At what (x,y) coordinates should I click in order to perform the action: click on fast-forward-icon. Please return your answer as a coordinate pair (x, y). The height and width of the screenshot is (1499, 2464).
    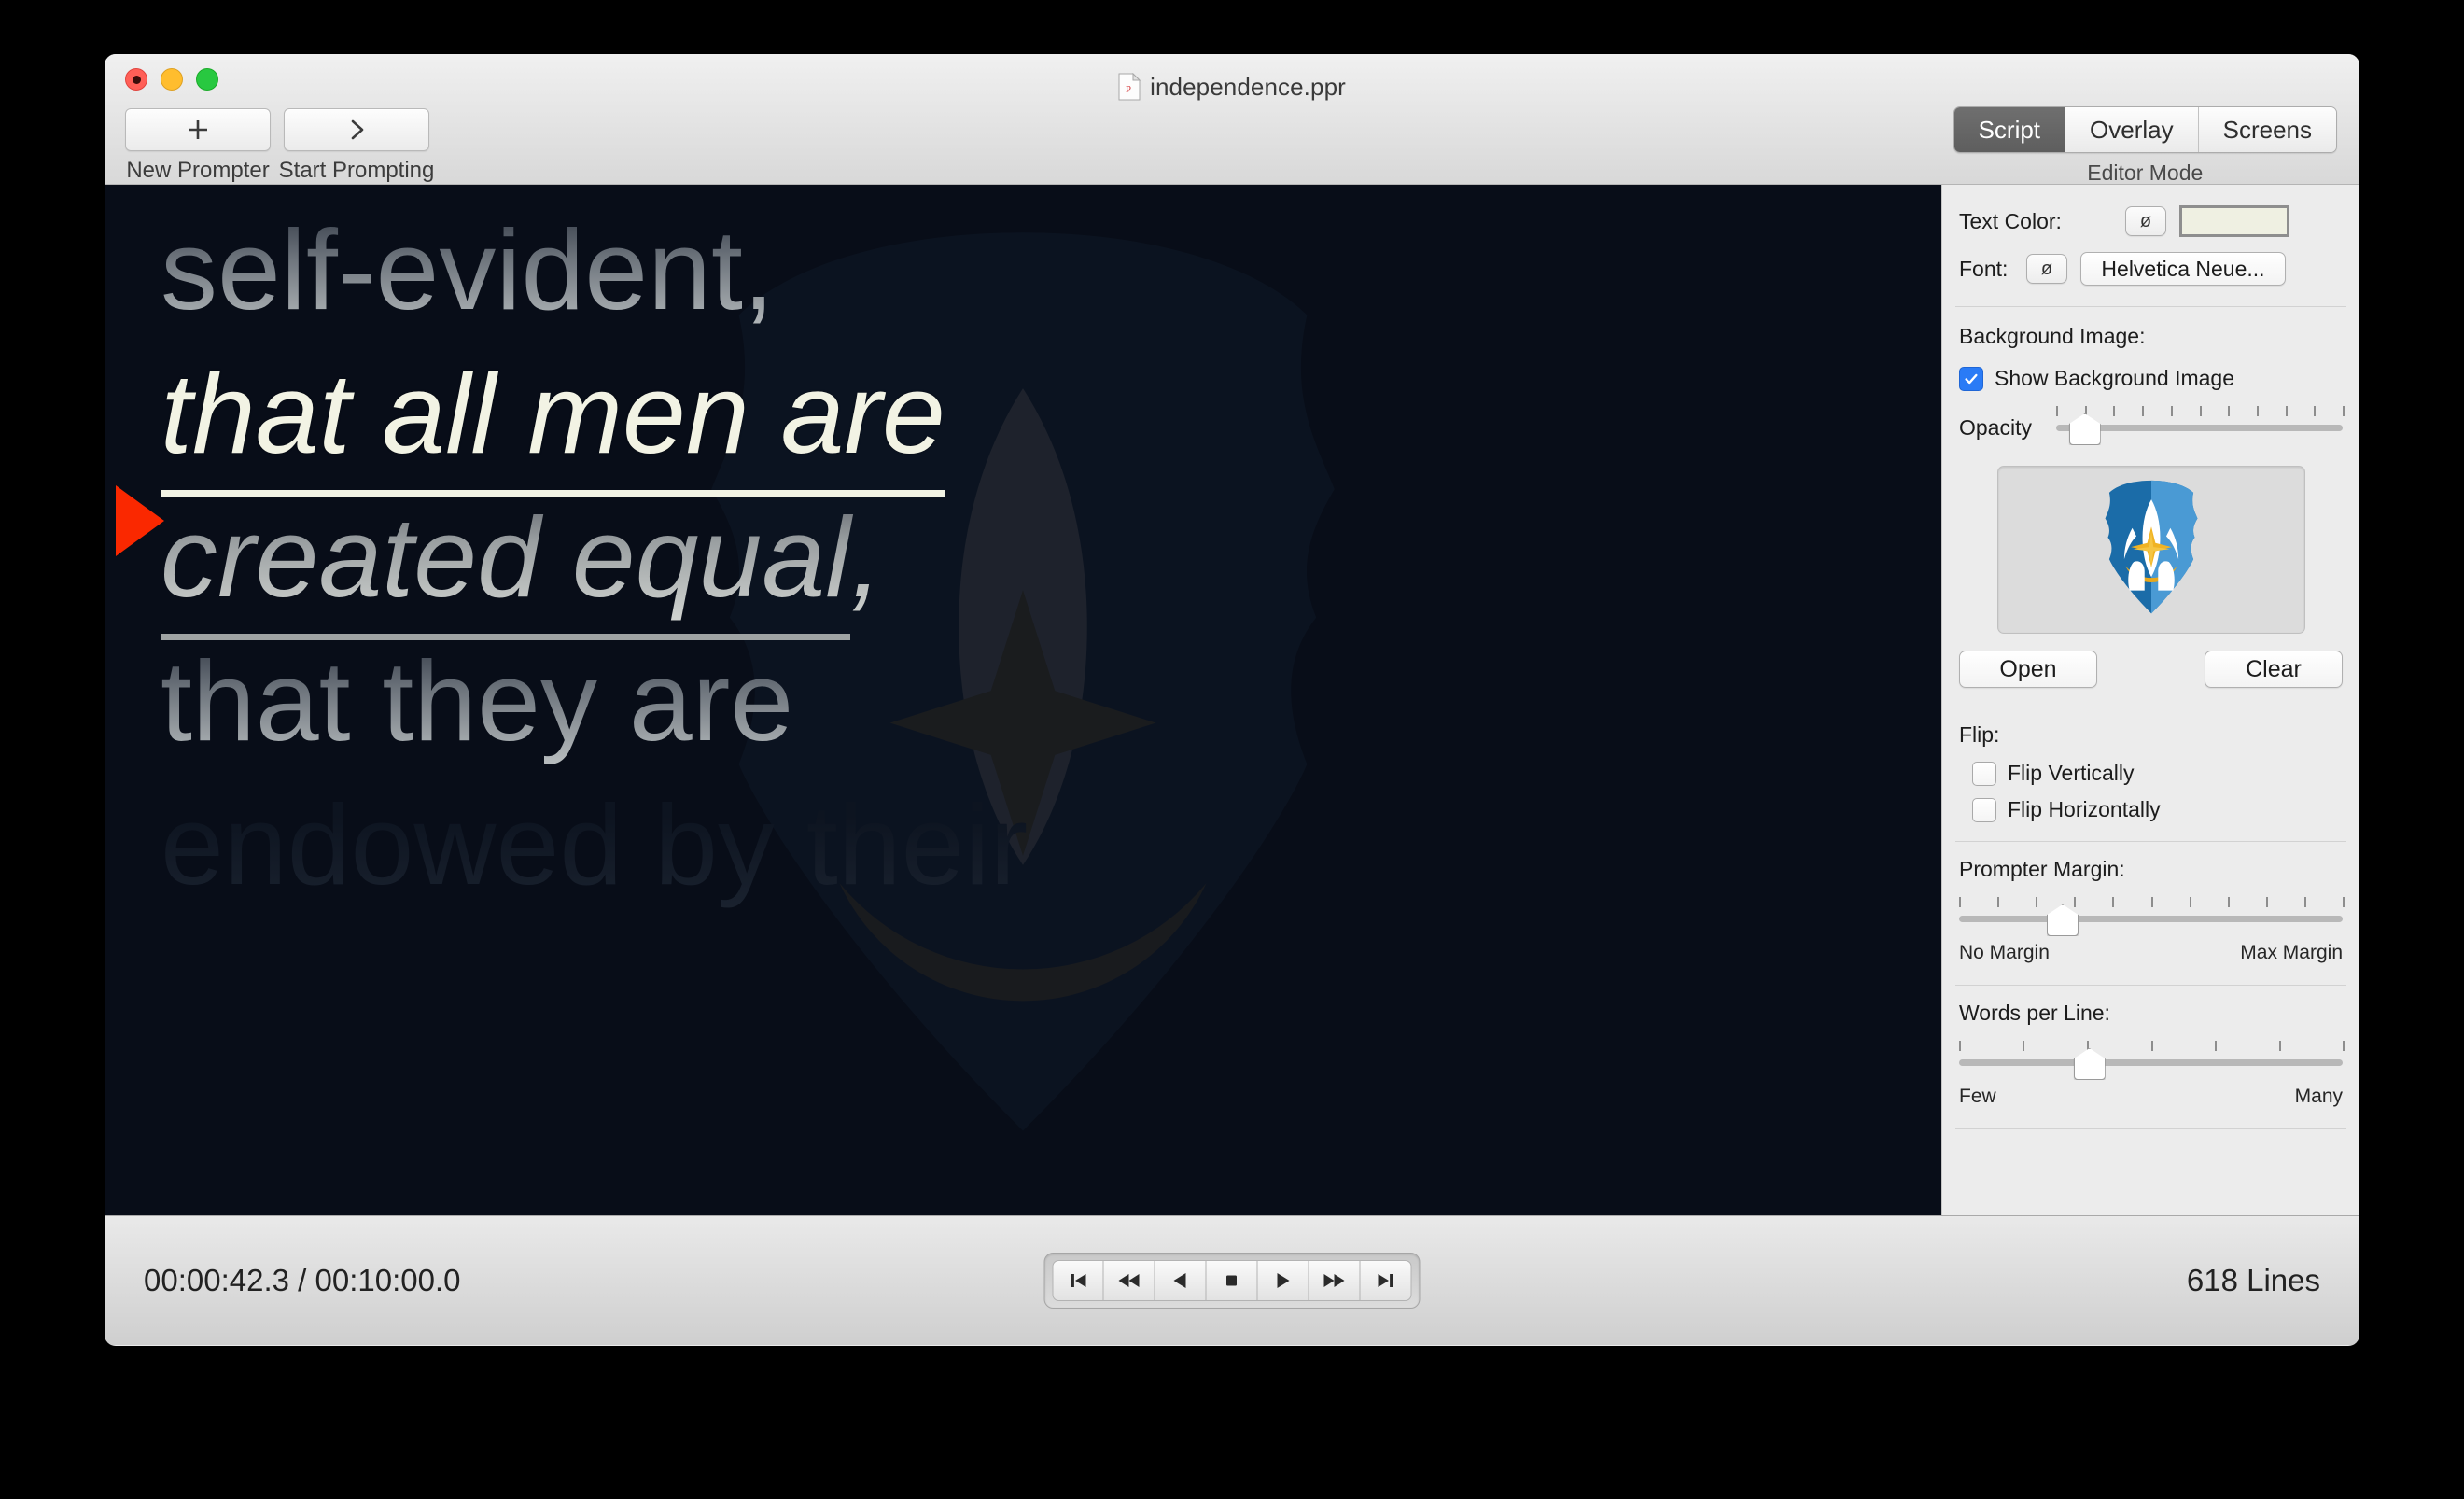
    Looking at the image, I should click on (1335, 1280).